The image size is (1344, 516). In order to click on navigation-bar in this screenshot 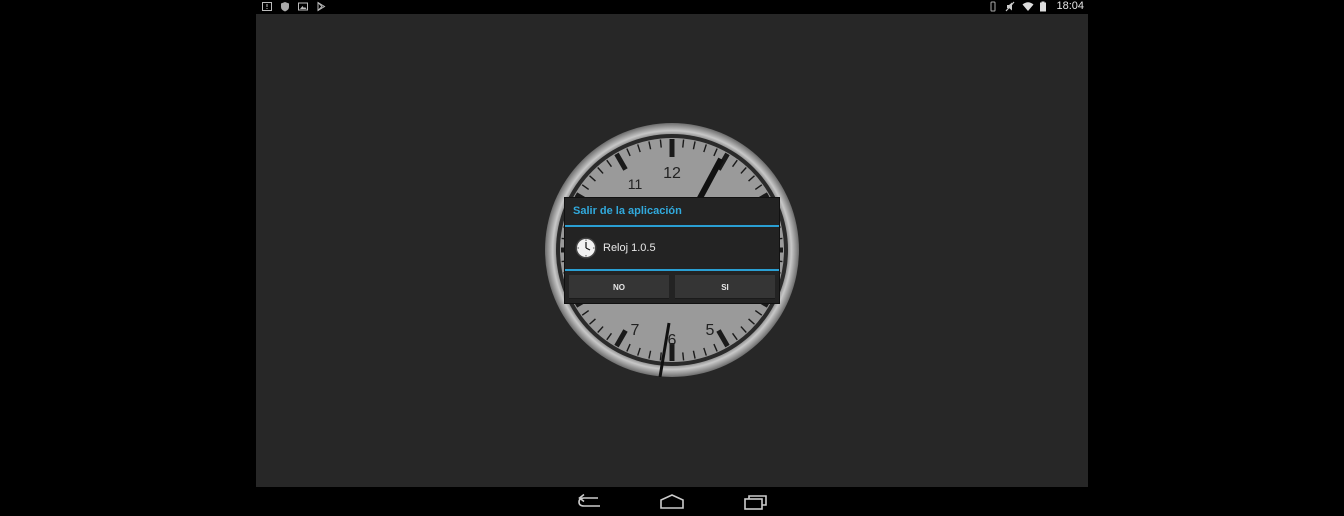, I will do `click(672, 501)`.